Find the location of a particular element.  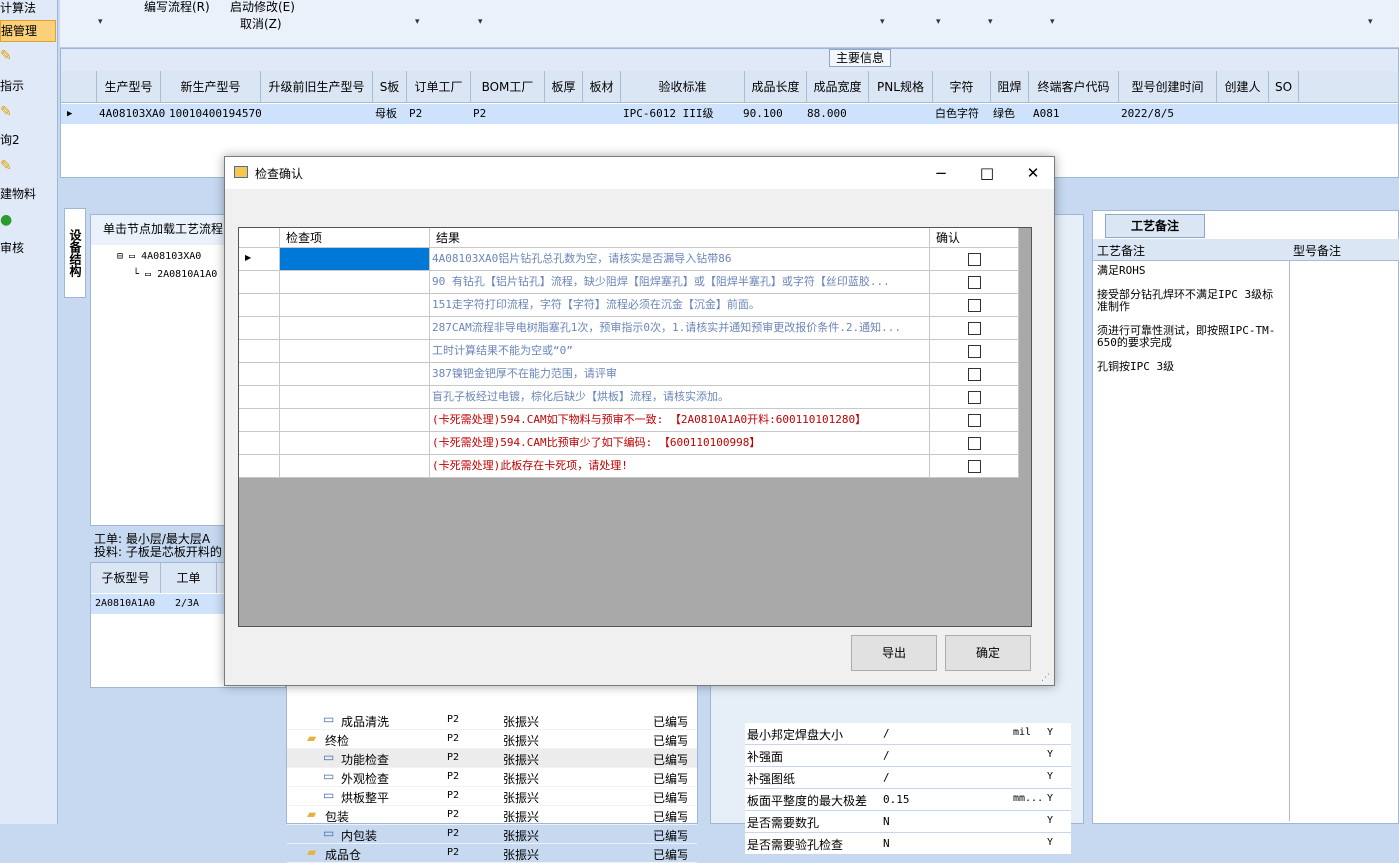

col-header-result: 结果 is located at coordinates (680, 238).